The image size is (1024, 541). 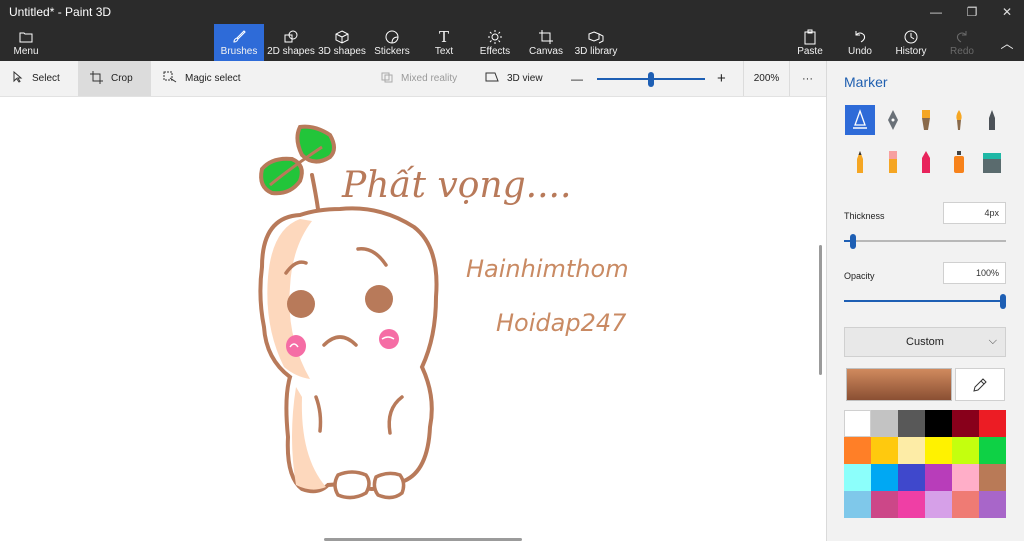 What do you see at coordinates (26, 51) in the screenshot?
I see `menu-label: Menu` at bounding box center [26, 51].